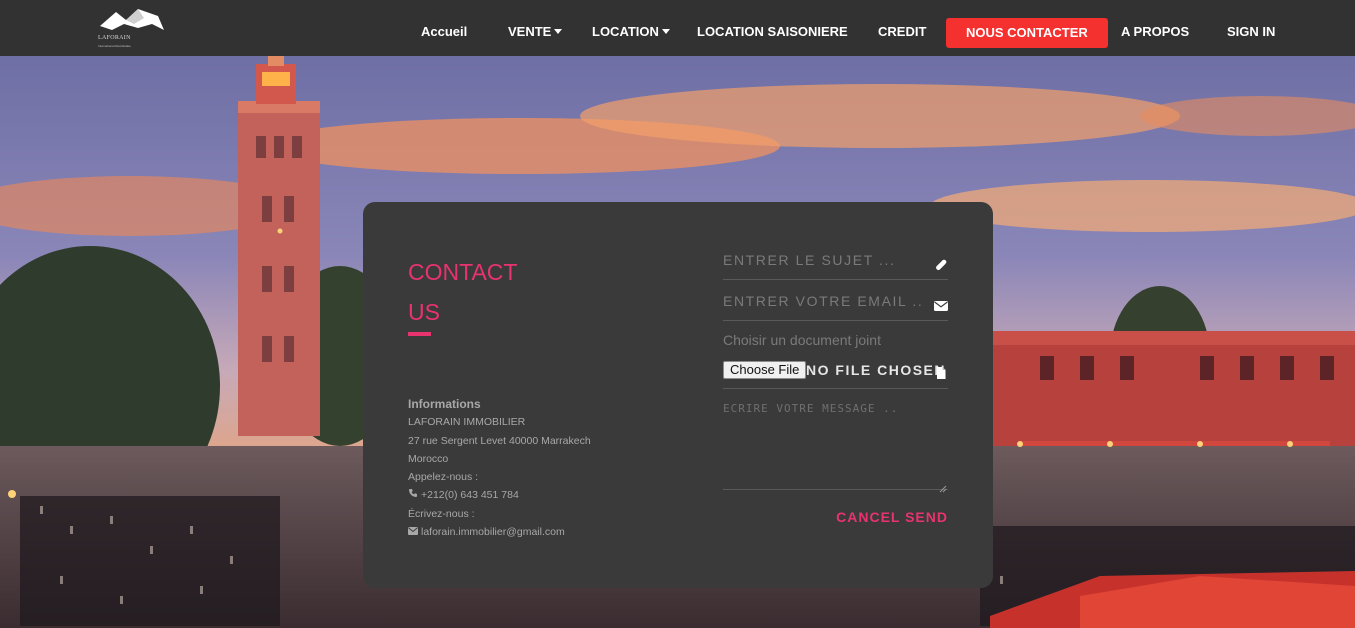  Describe the element at coordinates (473, 292) in the screenshot. I see `contact-title: CONTACT US` at that location.